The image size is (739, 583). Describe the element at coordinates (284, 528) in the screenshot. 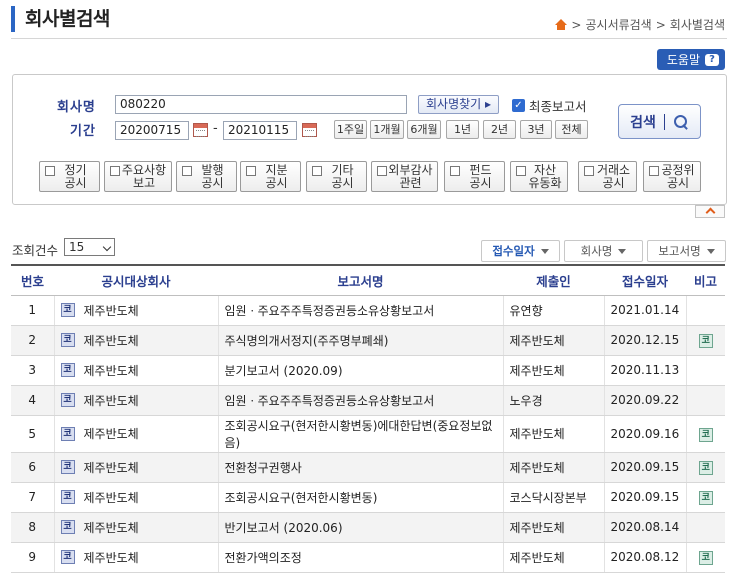

I see `report-link: 반기보고서 (2020.06)` at that location.